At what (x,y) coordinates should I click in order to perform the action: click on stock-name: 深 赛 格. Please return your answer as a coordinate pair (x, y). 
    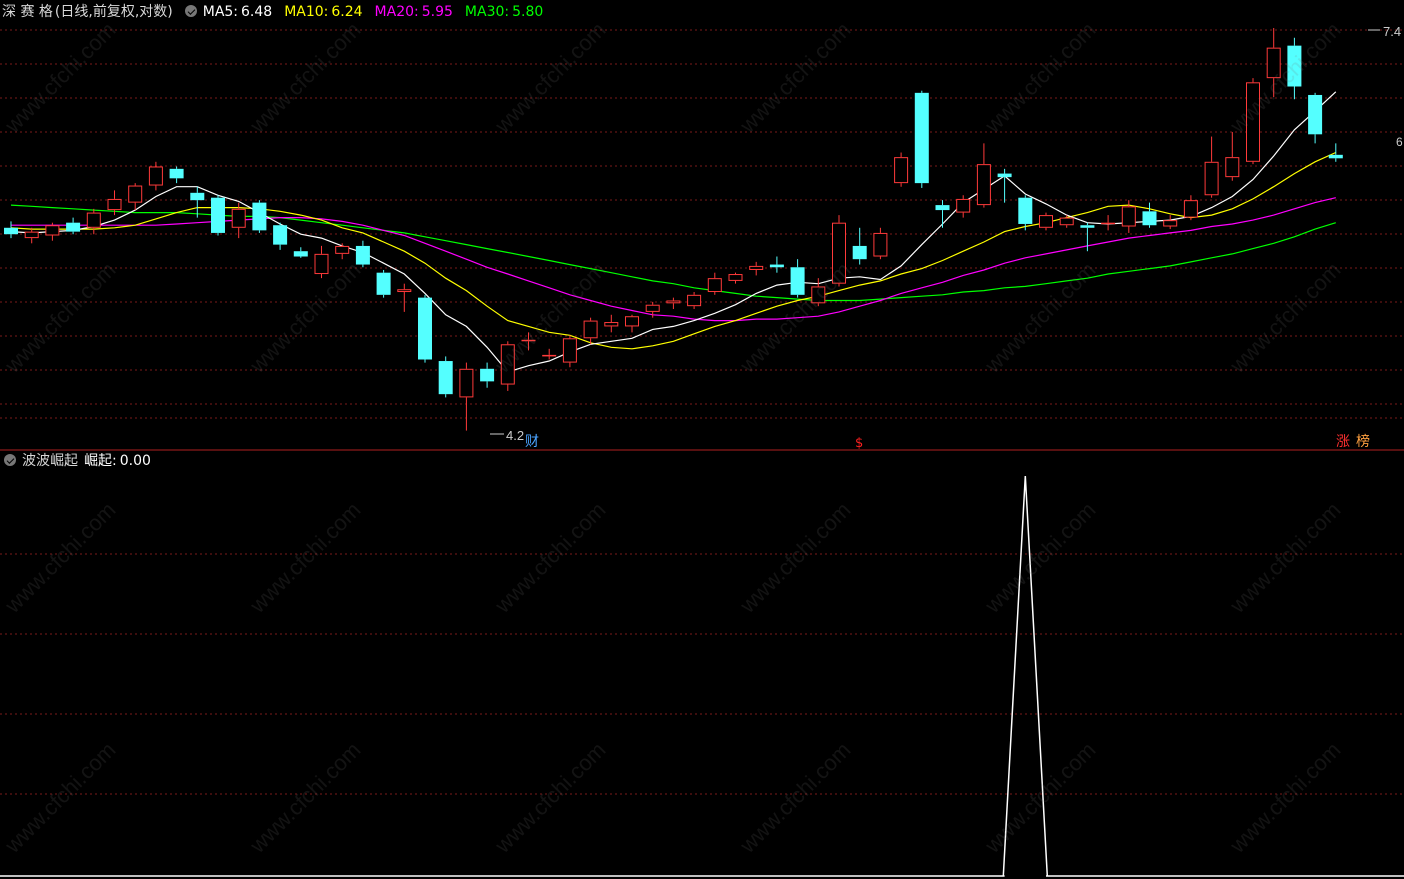
    Looking at the image, I should click on (27, 12).